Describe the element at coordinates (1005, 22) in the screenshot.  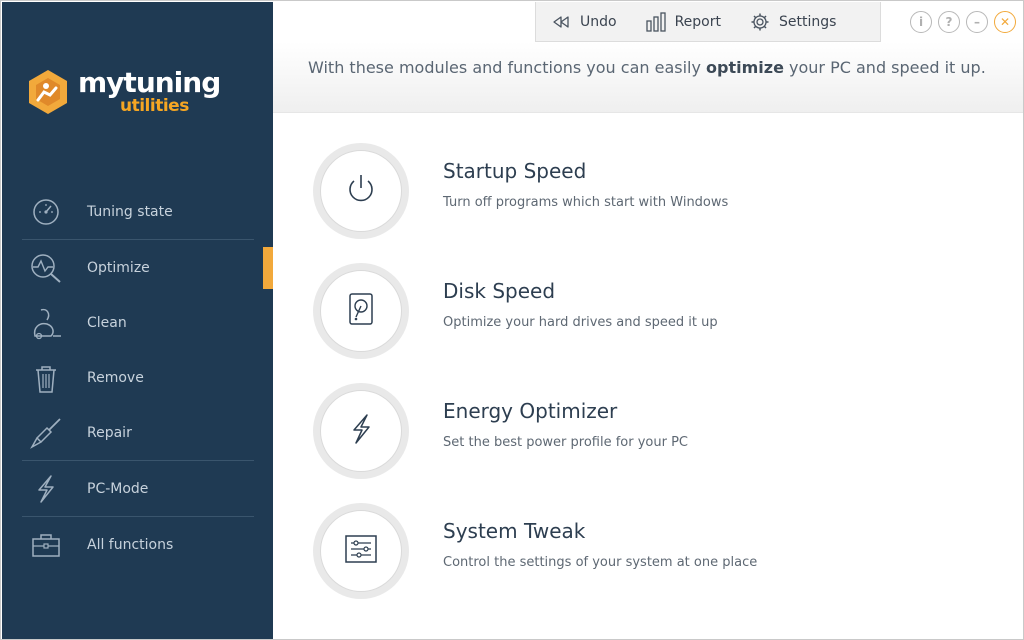
I see `close-button: ✕` at that location.